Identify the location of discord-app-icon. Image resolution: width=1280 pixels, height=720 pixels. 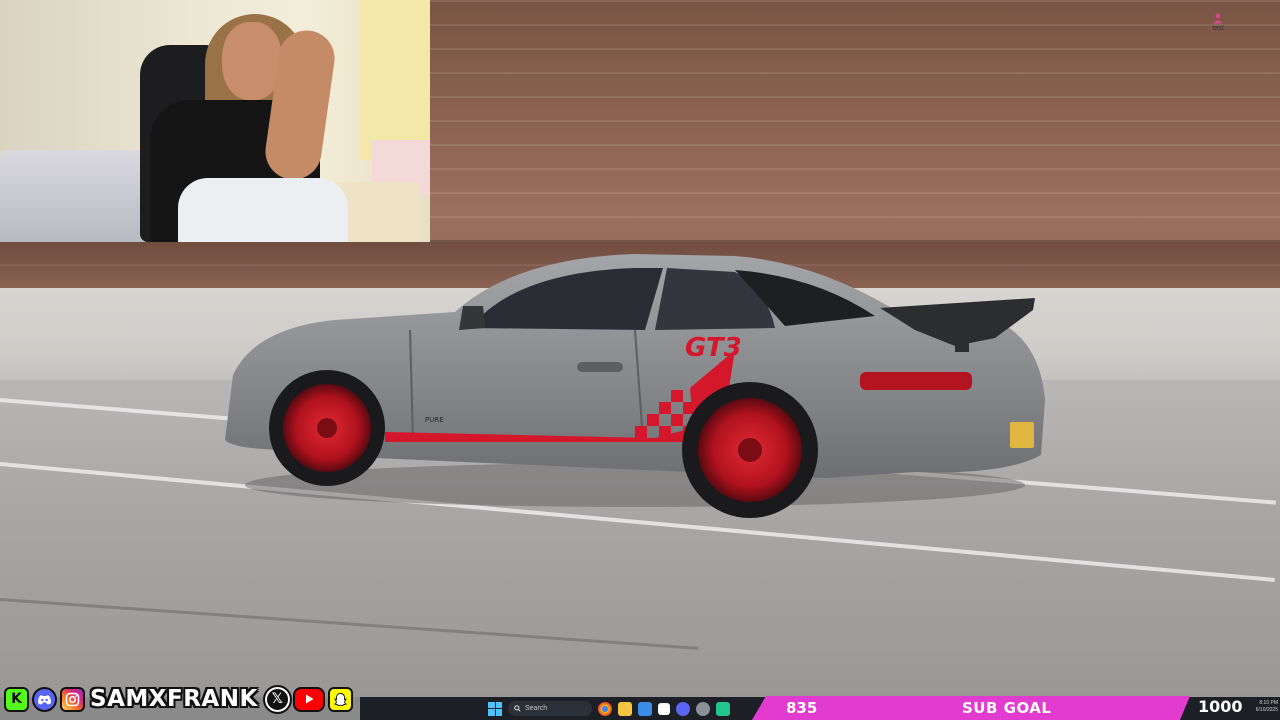
(683, 708).